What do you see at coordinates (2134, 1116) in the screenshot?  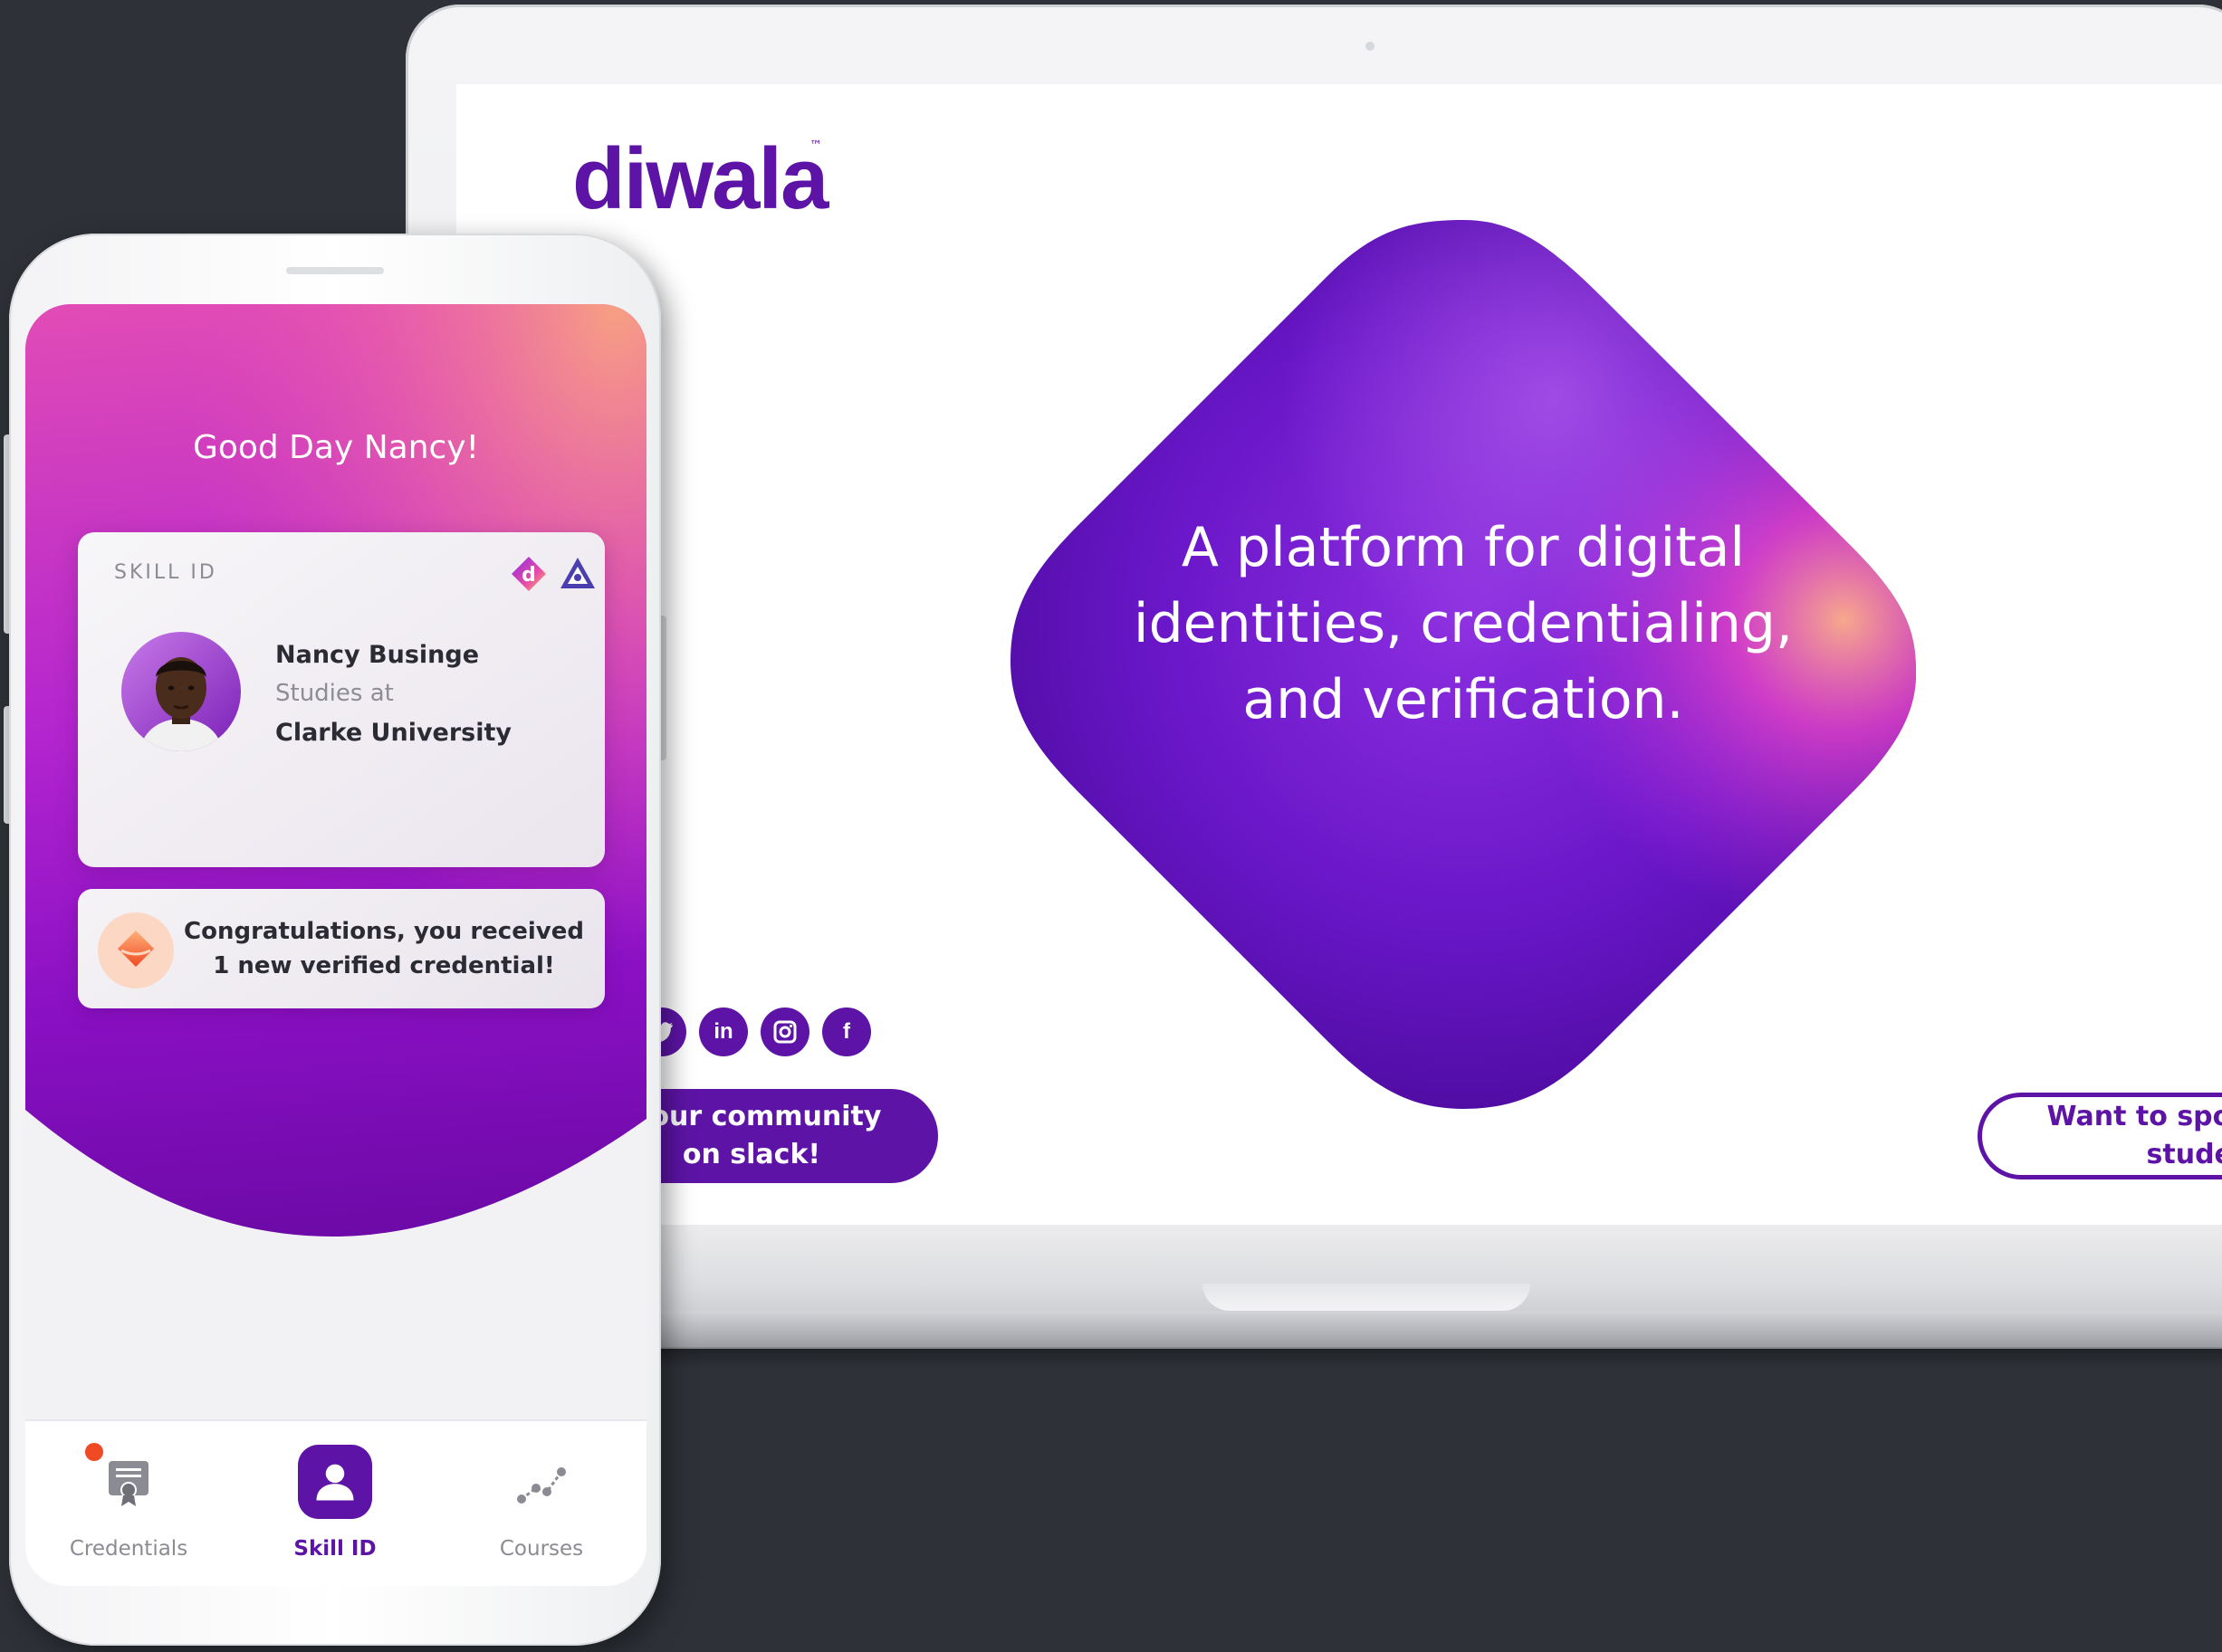 I see `sponsor-button-line-1: Want to spons` at bounding box center [2134, 1116].